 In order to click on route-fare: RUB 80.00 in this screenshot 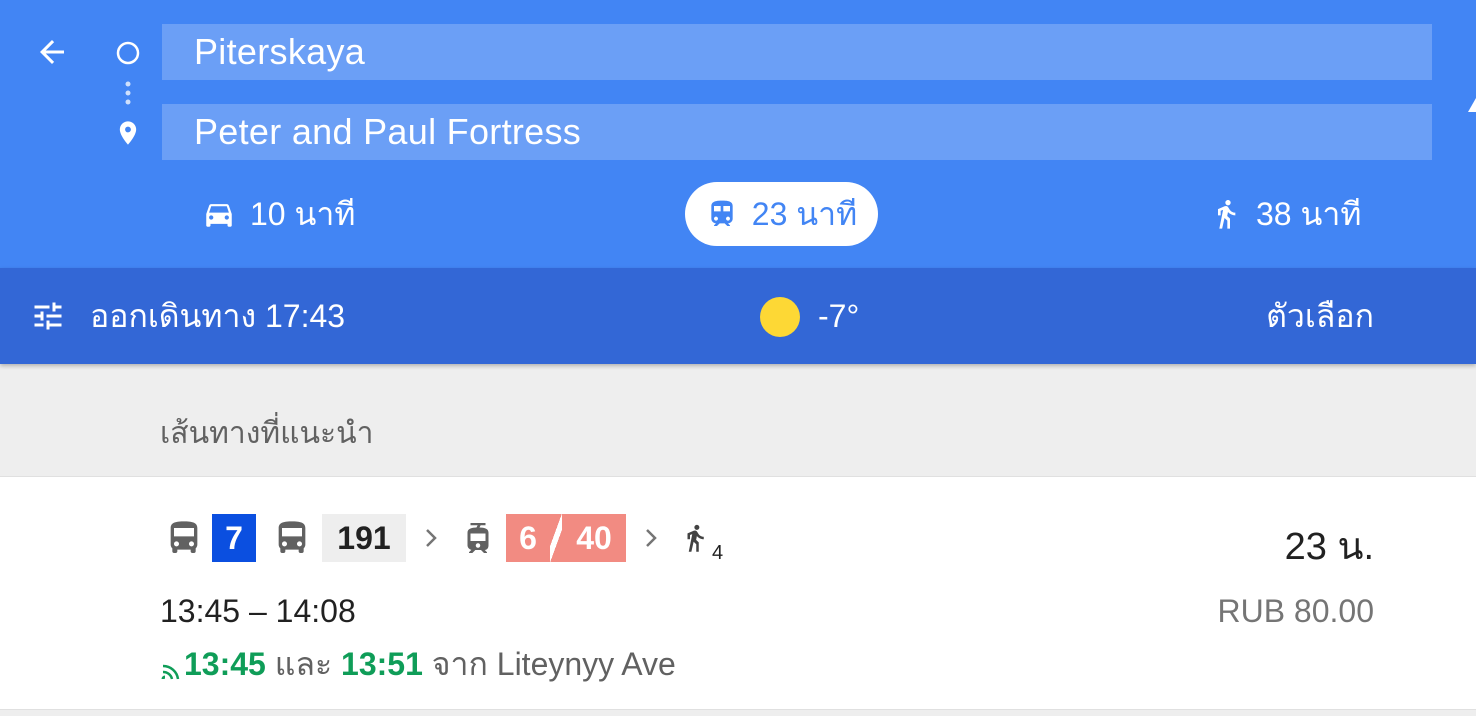, I will do `click(1295, 611)`.